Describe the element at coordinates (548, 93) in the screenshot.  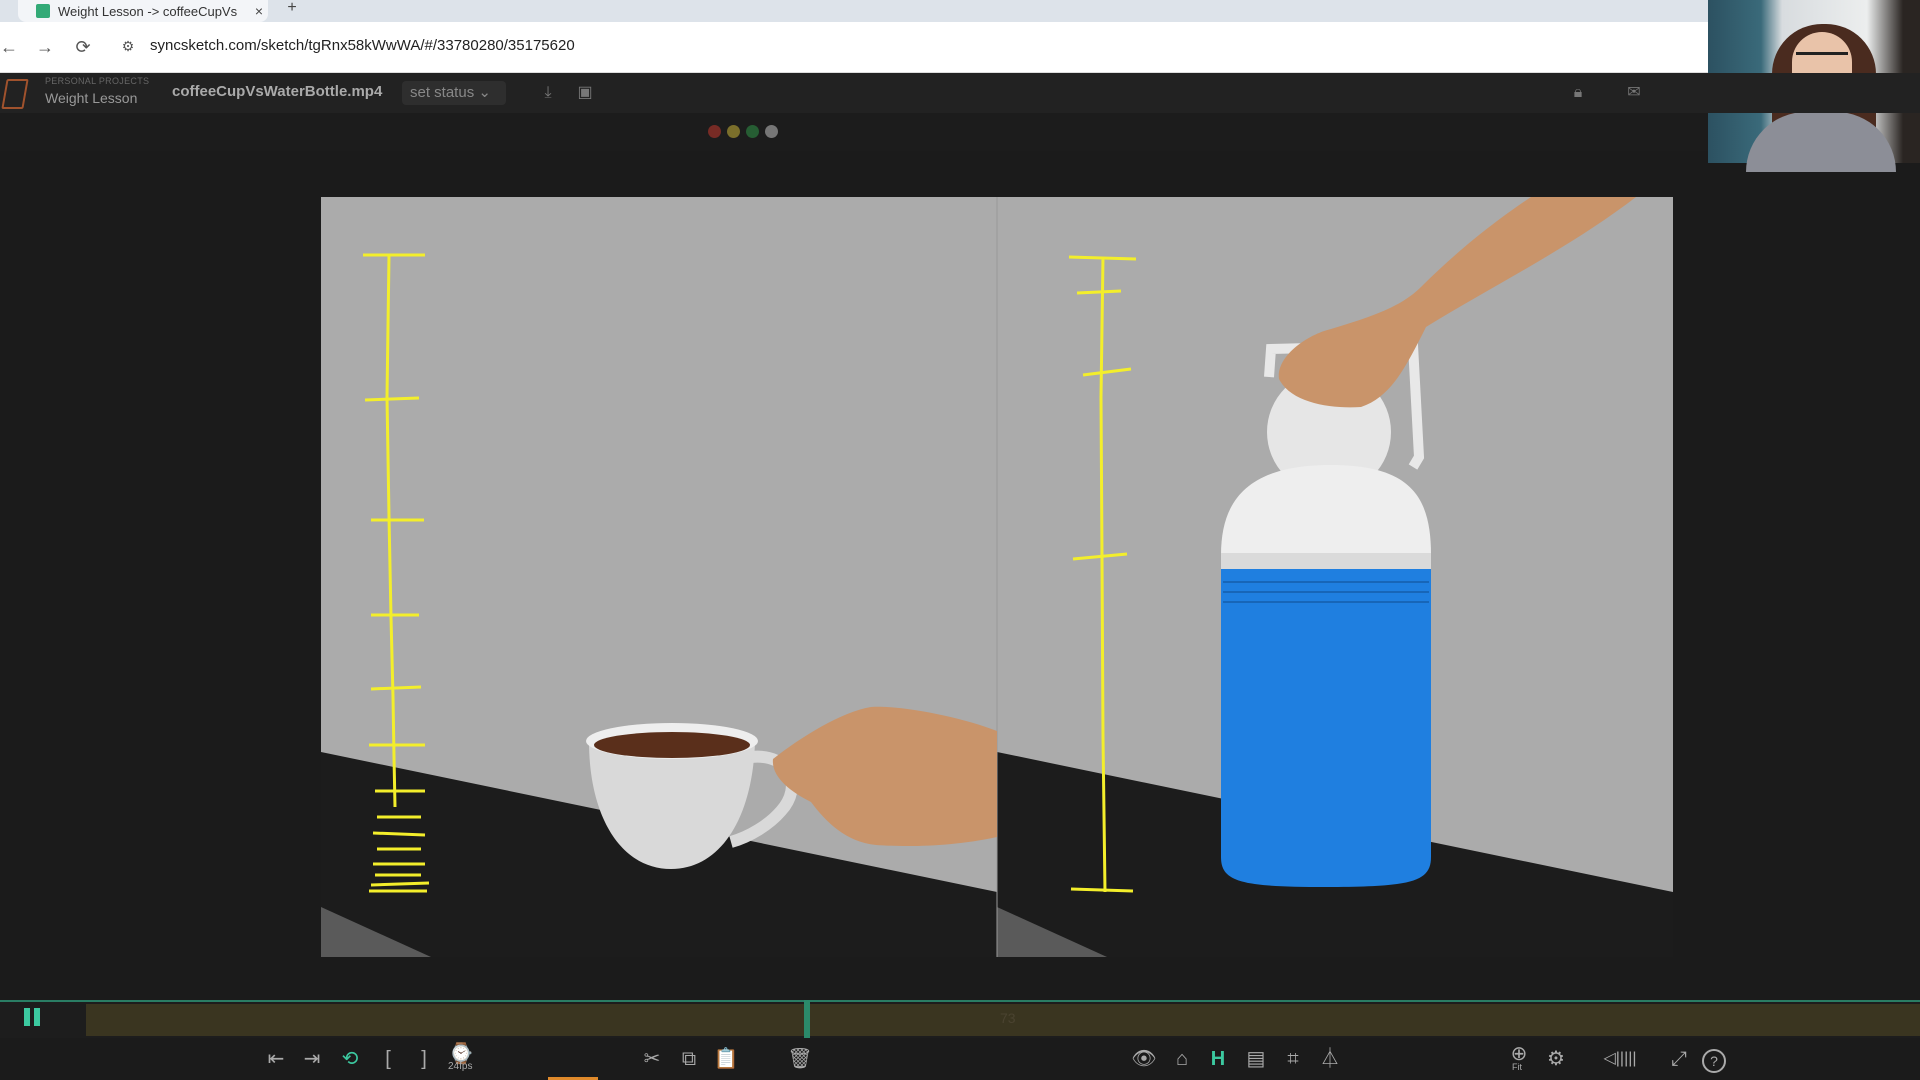
I see `download-icon: ⤓` at that location.